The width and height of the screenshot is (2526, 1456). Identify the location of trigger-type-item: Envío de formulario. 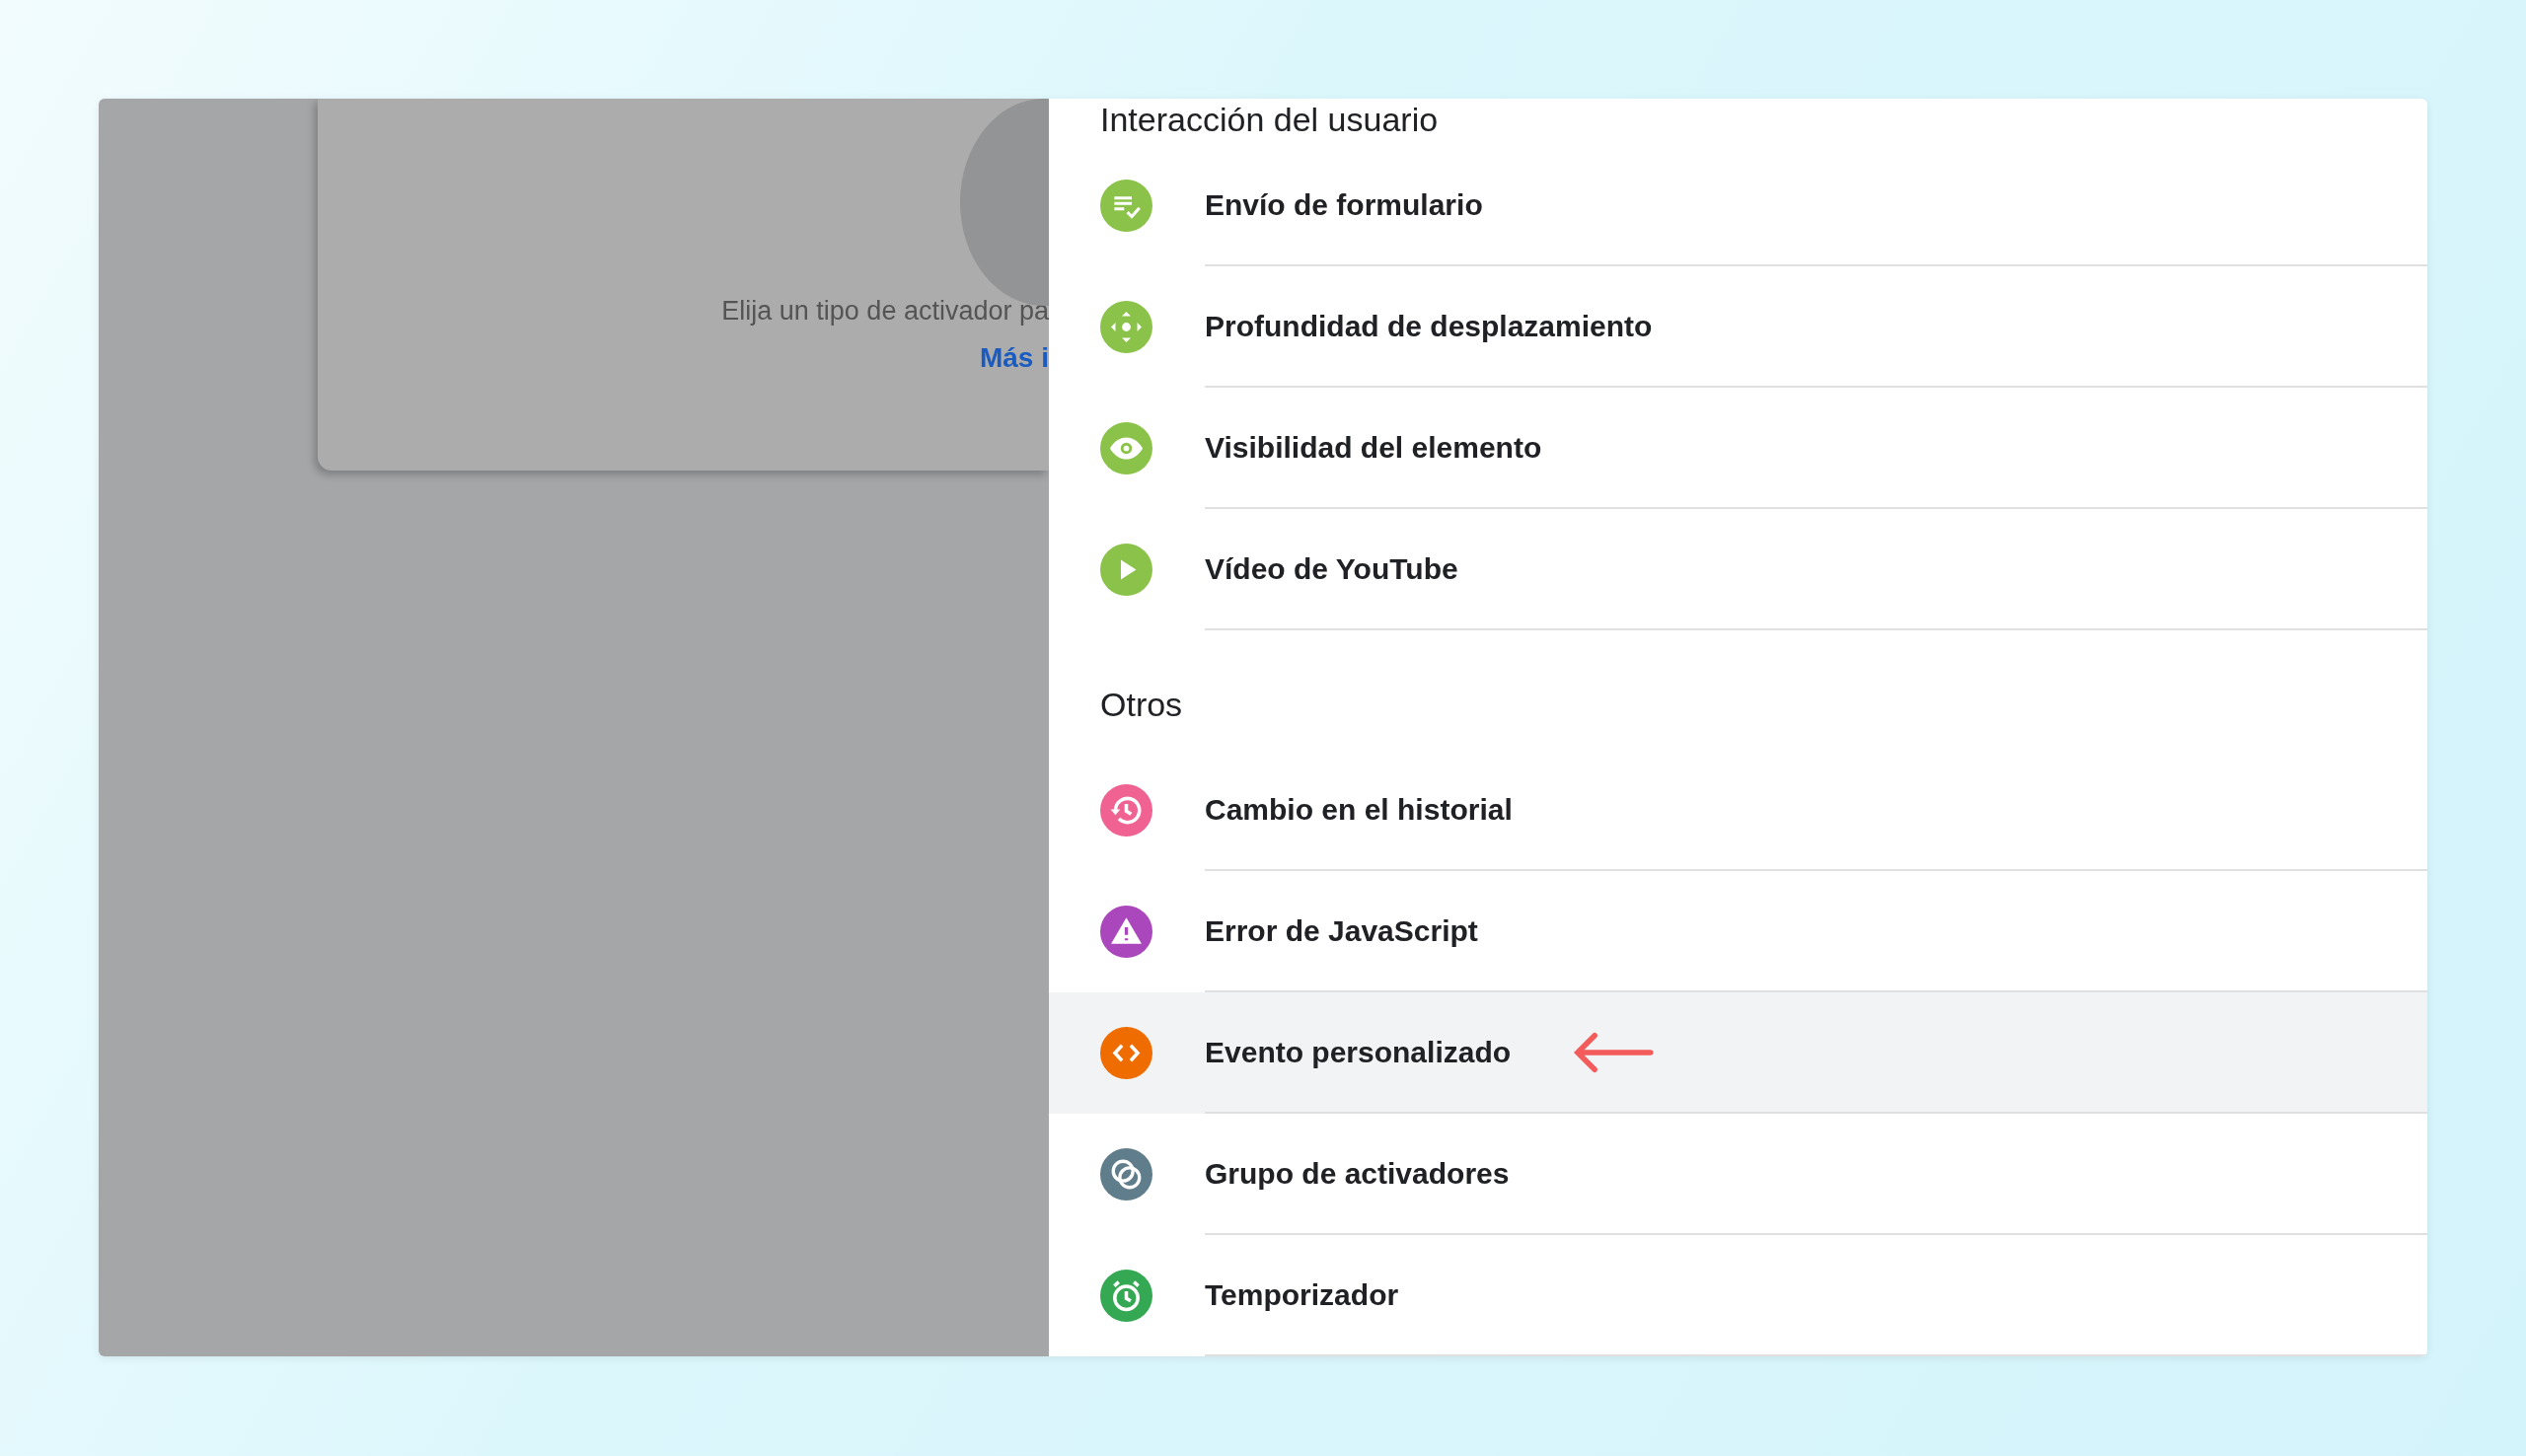
(1738, 205).